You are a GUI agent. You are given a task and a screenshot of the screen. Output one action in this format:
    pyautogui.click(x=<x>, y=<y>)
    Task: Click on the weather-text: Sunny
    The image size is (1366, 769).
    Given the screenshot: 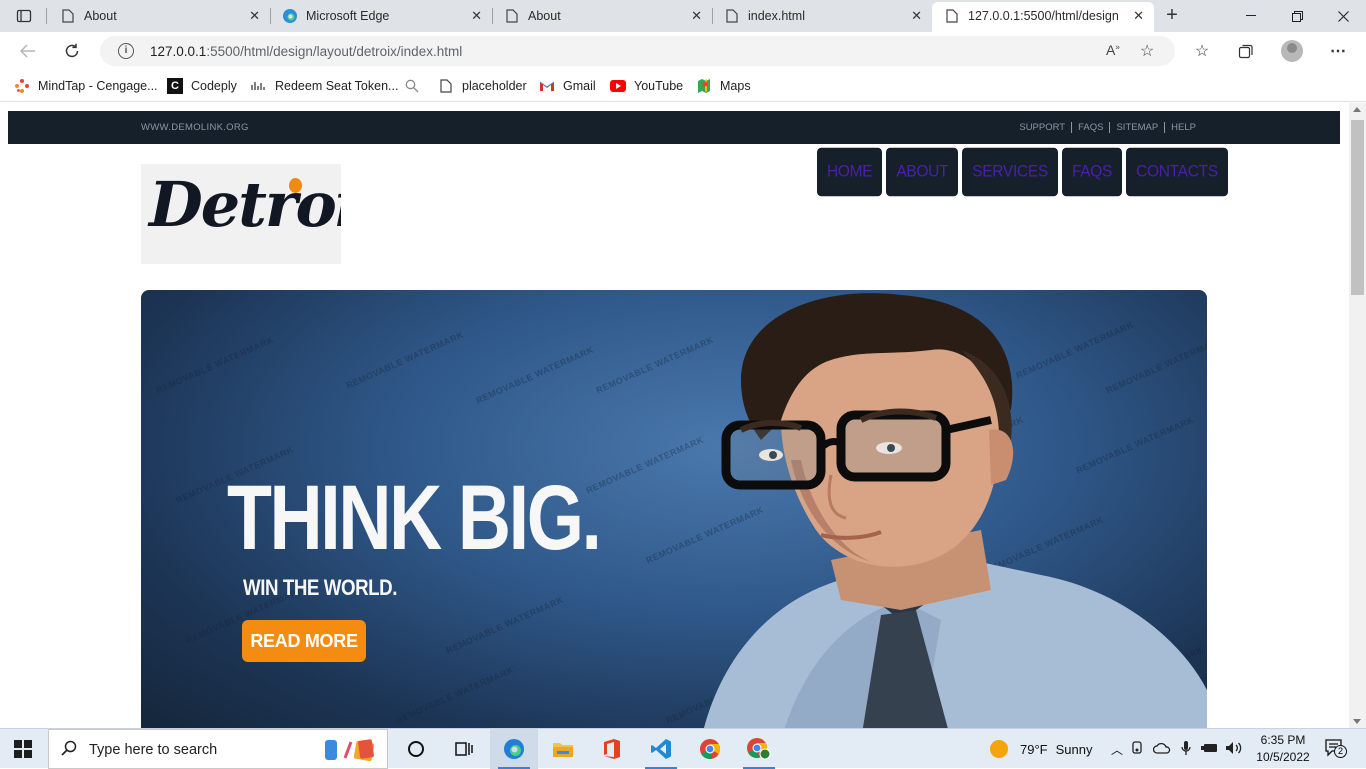 What is the action you would take?
    pyautogui.click(x=1074, y=749)
    